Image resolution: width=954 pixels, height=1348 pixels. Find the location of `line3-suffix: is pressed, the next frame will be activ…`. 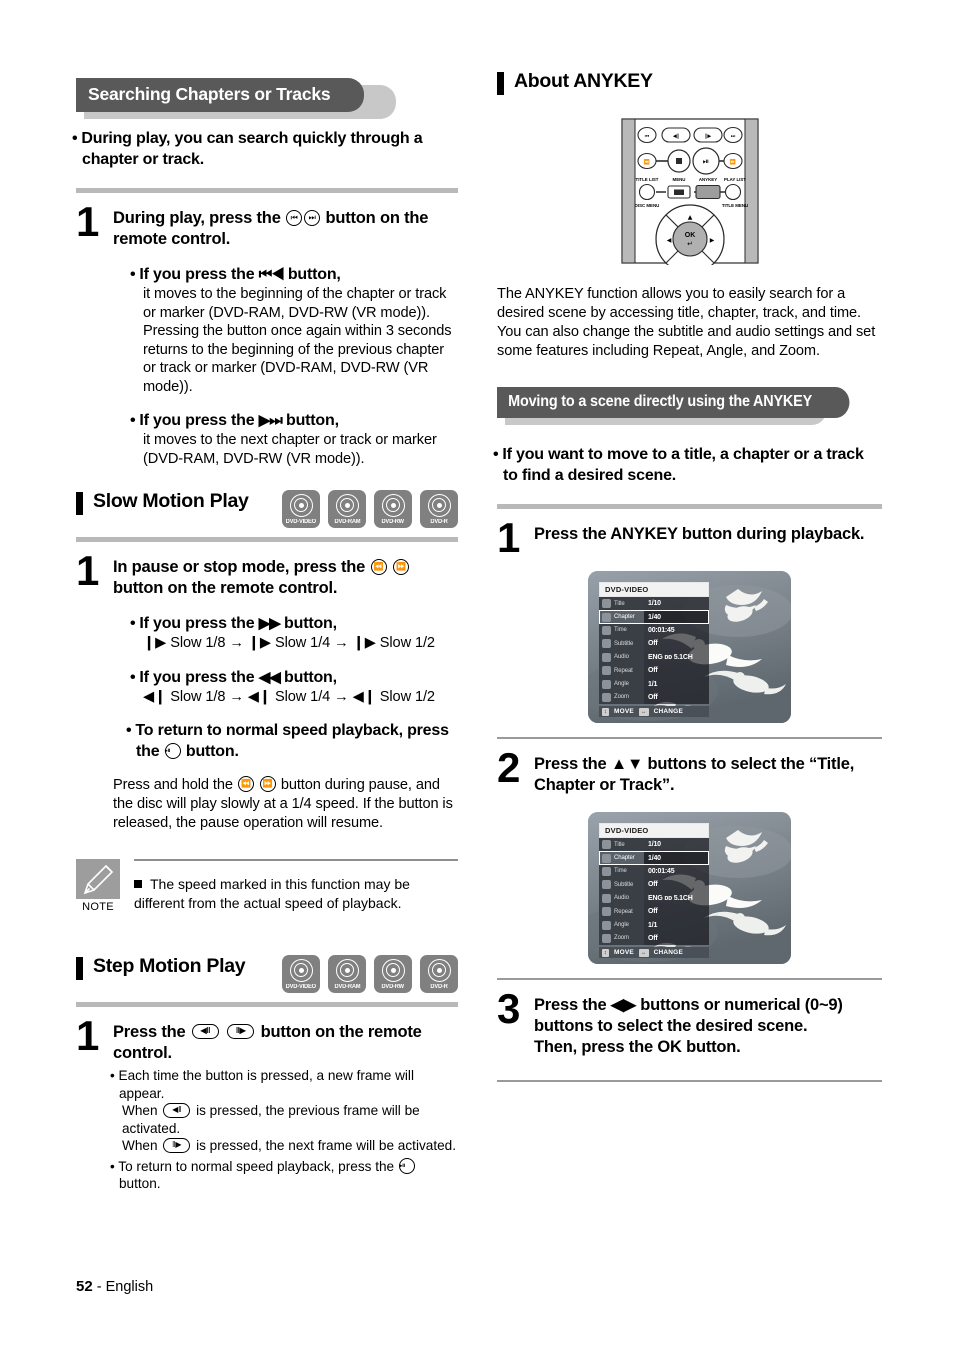

line3-suffix: is pressed, the next frame will be activ… is located at coordinates (326, 1145).